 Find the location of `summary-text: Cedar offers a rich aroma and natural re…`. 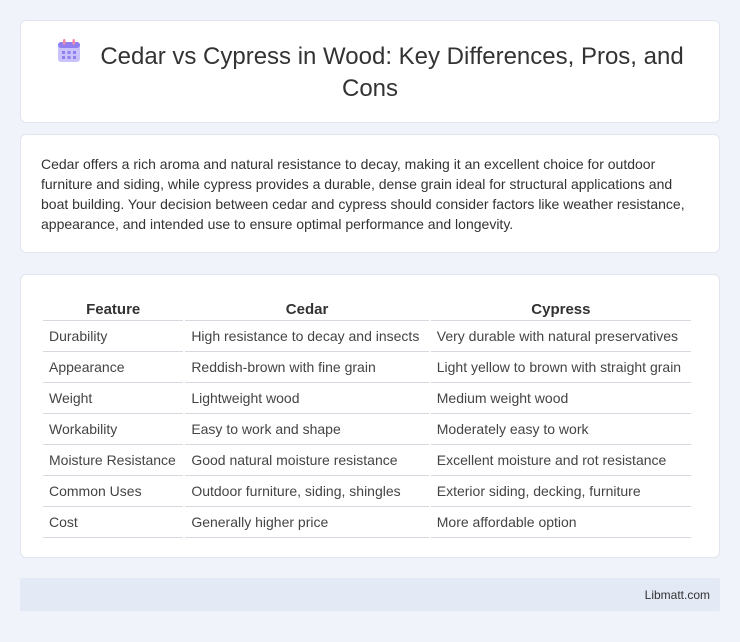

summary-text: Cedar offers a rich aroma and natural re… is located at coordinates (363, 194).